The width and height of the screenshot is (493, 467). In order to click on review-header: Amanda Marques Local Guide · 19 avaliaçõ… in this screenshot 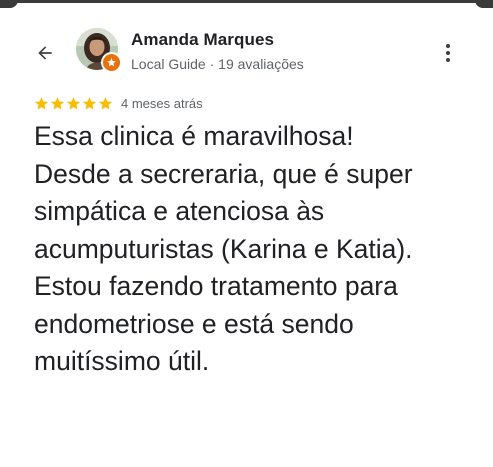, I will do `click(246, 50)`.